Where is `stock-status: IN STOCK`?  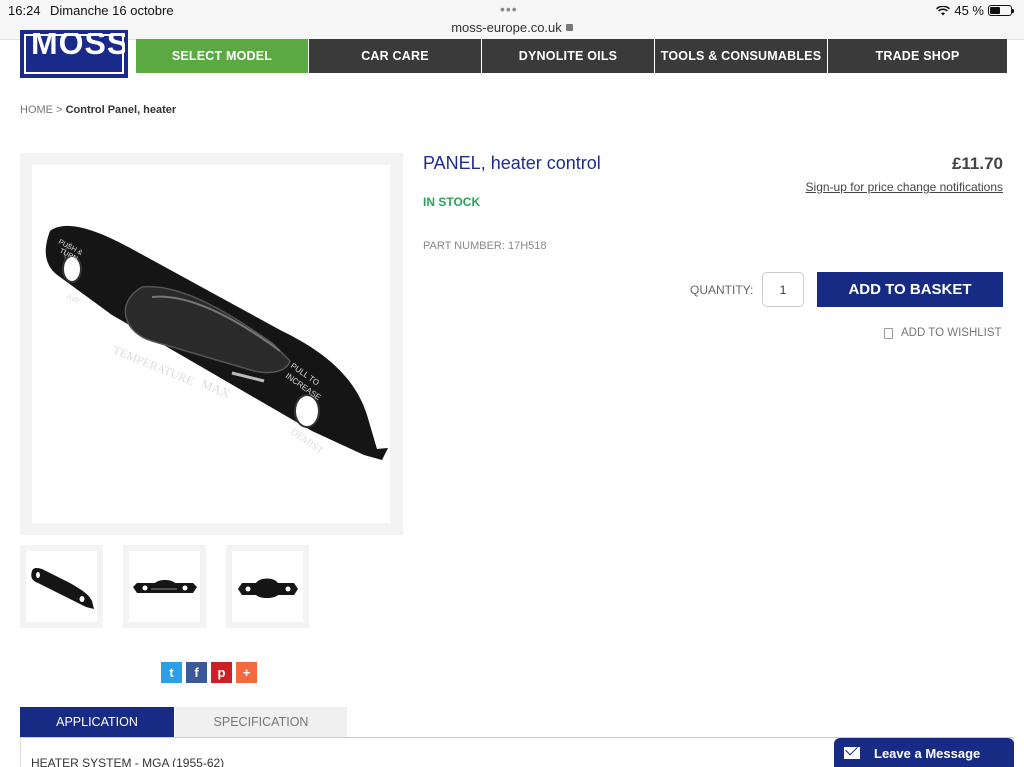 stock-status: IN STOCK is located at coordinates (452, 202).